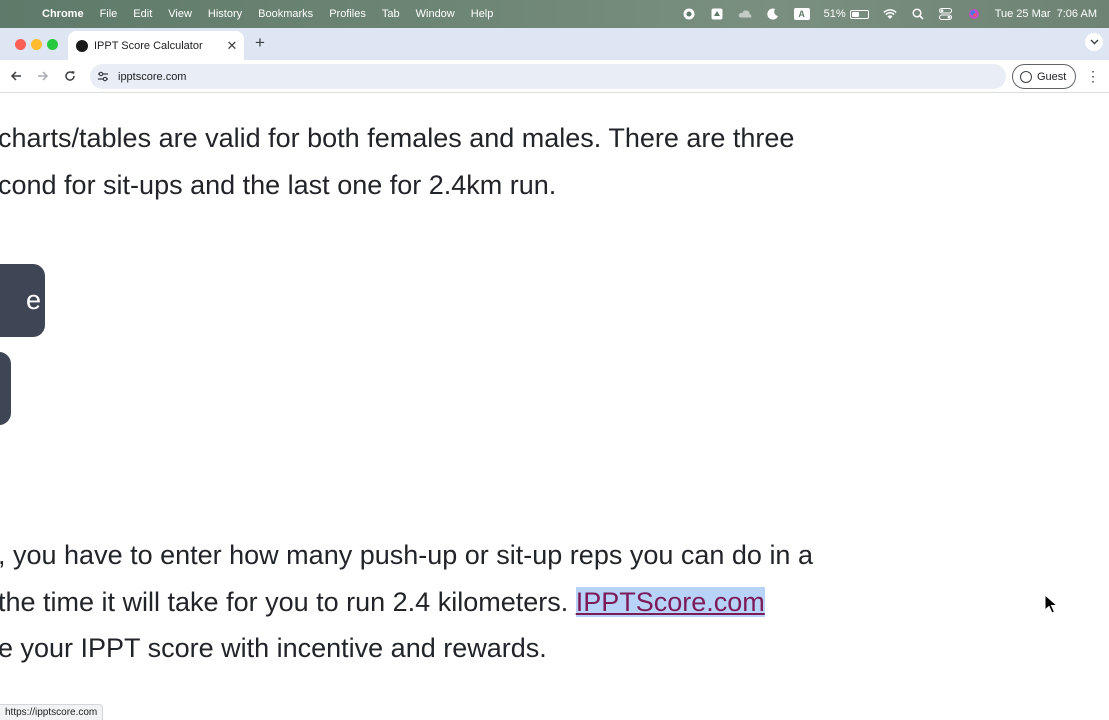 Image resolution: width=1109 pixels, height=720 pixels. What do you see at coordinates (33, 300) in the screenshot?
I see `calculator-button-1-label: e` at bounding box center [33, 300].